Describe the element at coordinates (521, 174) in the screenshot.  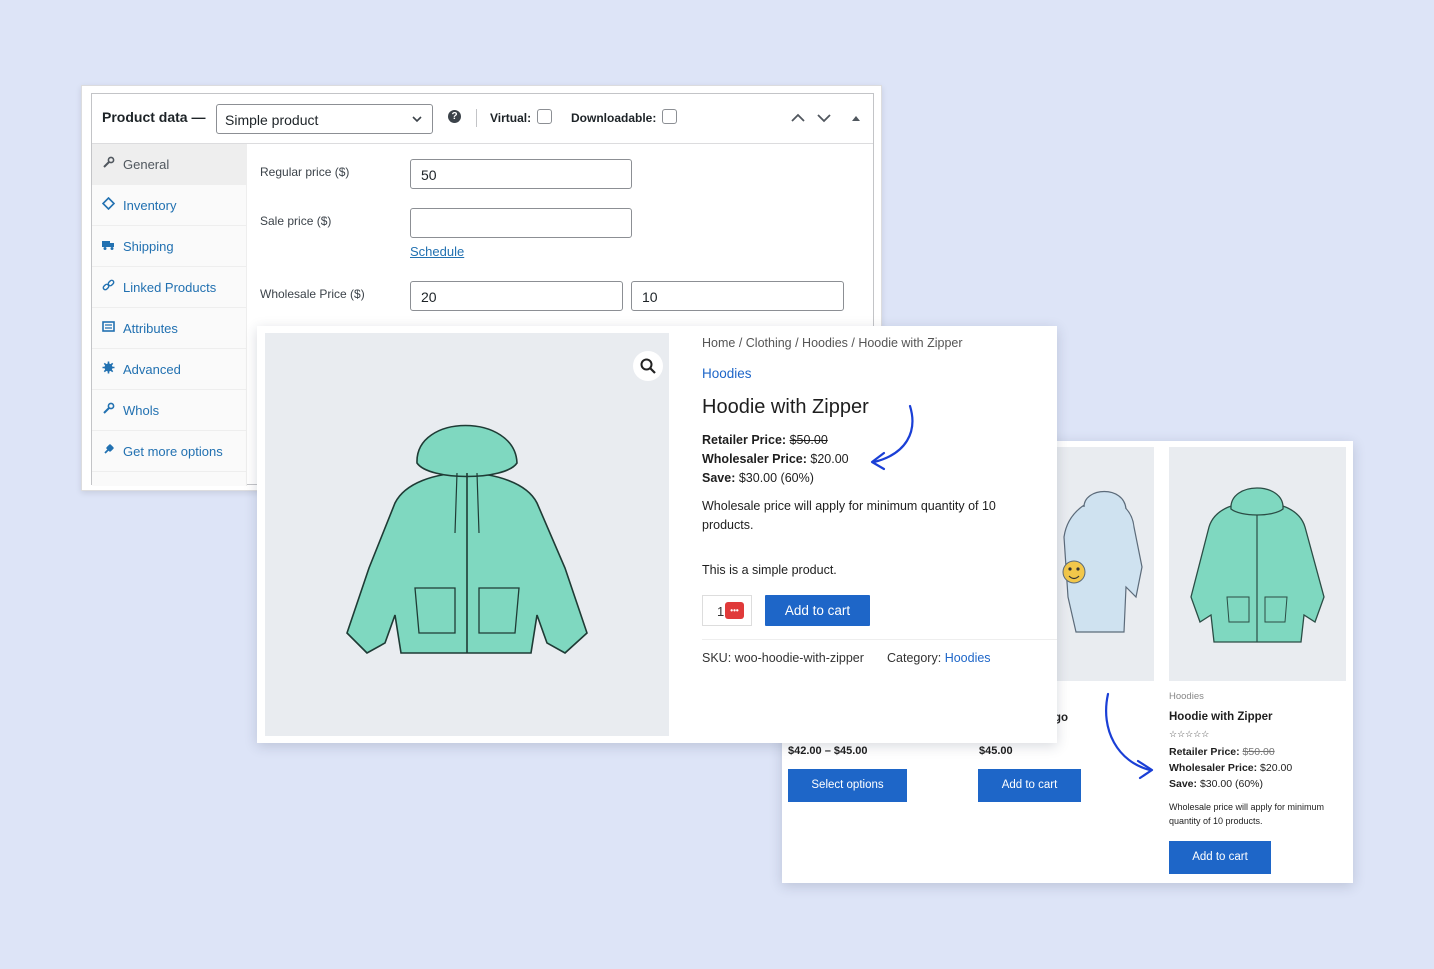
I see `regular-price-input: 50` at that location.